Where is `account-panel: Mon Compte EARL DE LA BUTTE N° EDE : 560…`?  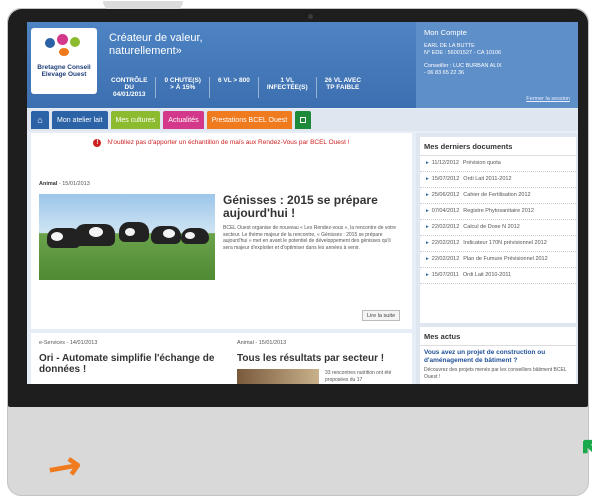
account-panel: Mon Compte EARL DE LA BUTTE N° EDE : 560… is located at coordinates (497, 65).